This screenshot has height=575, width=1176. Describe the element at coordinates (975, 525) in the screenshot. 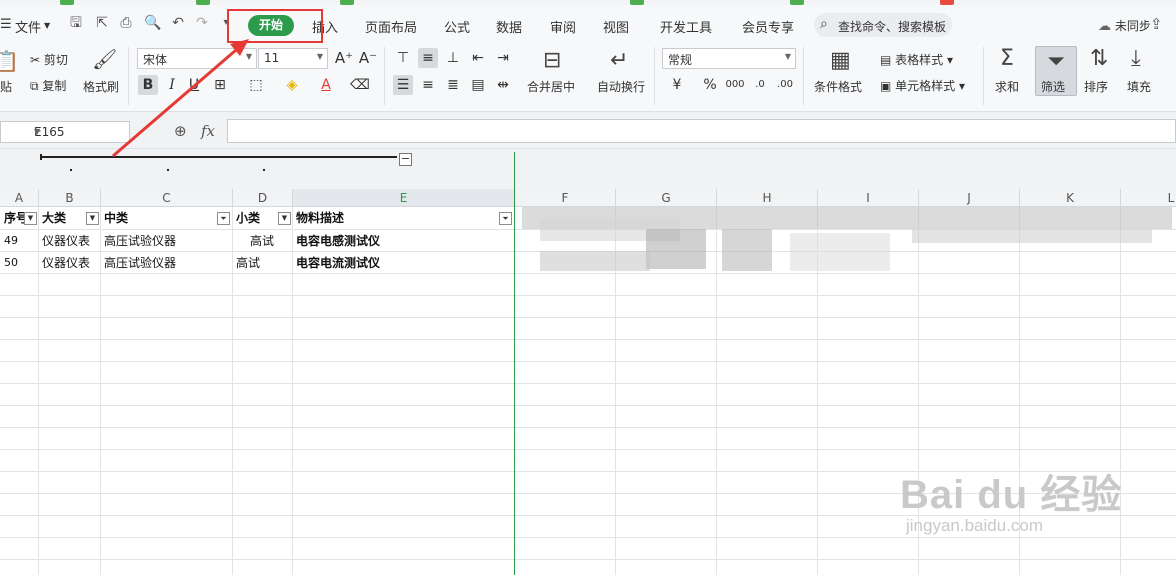

I see `watermark-url: jingyan.baidu.com` at that location.